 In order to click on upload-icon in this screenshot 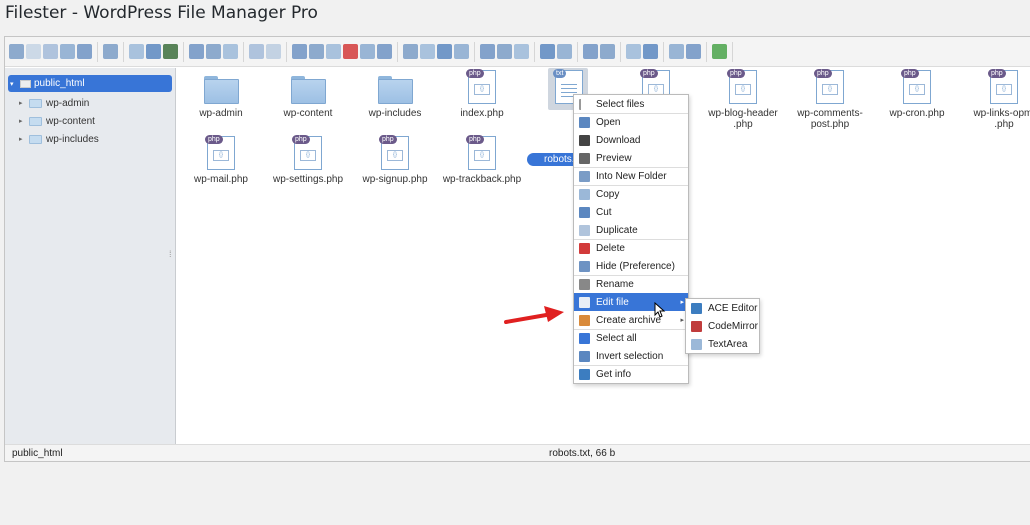, I will do `click(136, 51)`.